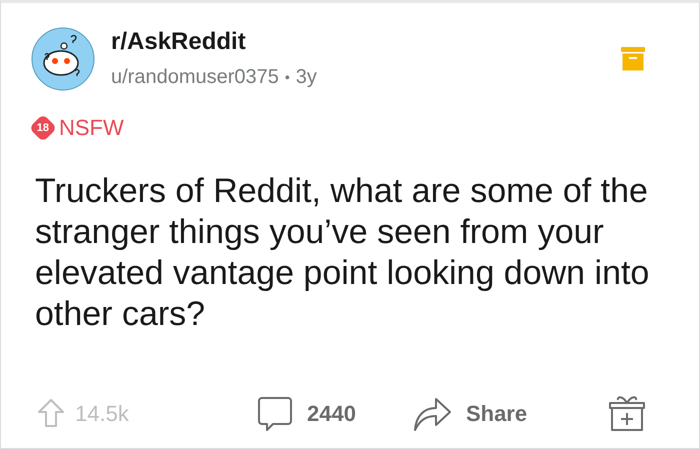 This screenshot has width=700, height=449. What do you see at coordinates (102, 414) in the screenshot?
I see `vote-count: 14.5k` at bounding box center [102, 414].